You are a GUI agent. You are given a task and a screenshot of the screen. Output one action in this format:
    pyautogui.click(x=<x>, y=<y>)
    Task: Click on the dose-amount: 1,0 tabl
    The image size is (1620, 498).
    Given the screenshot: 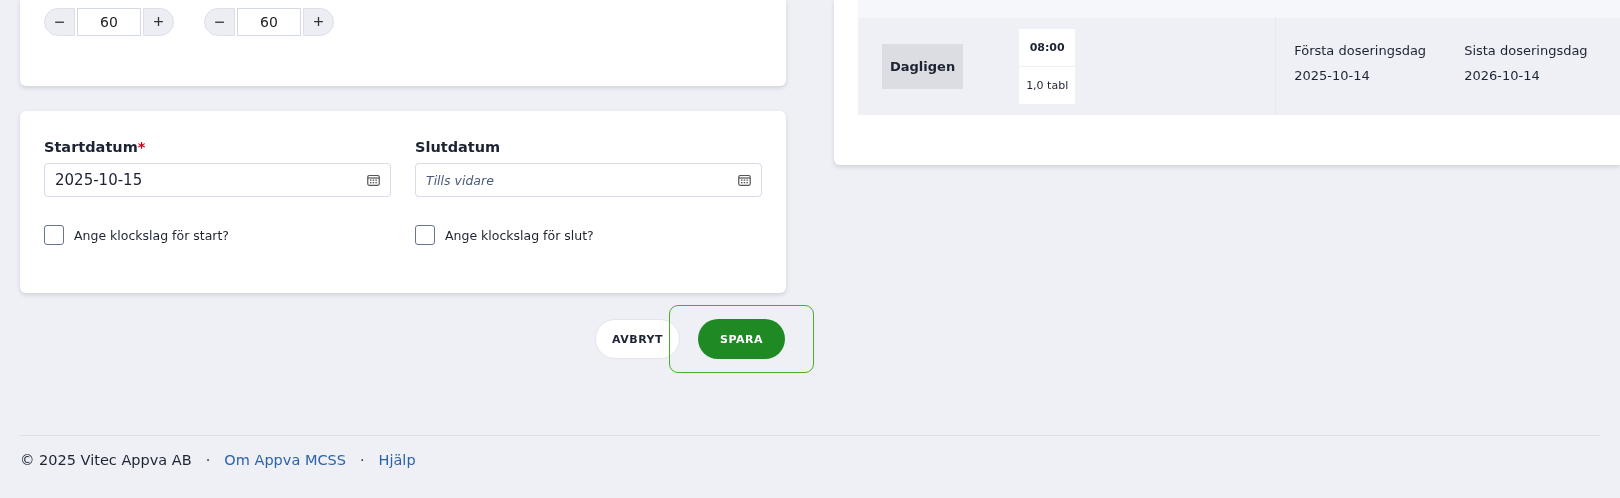 What is the action you would take?
    pyautogui.click(x=1047, y=85)
    